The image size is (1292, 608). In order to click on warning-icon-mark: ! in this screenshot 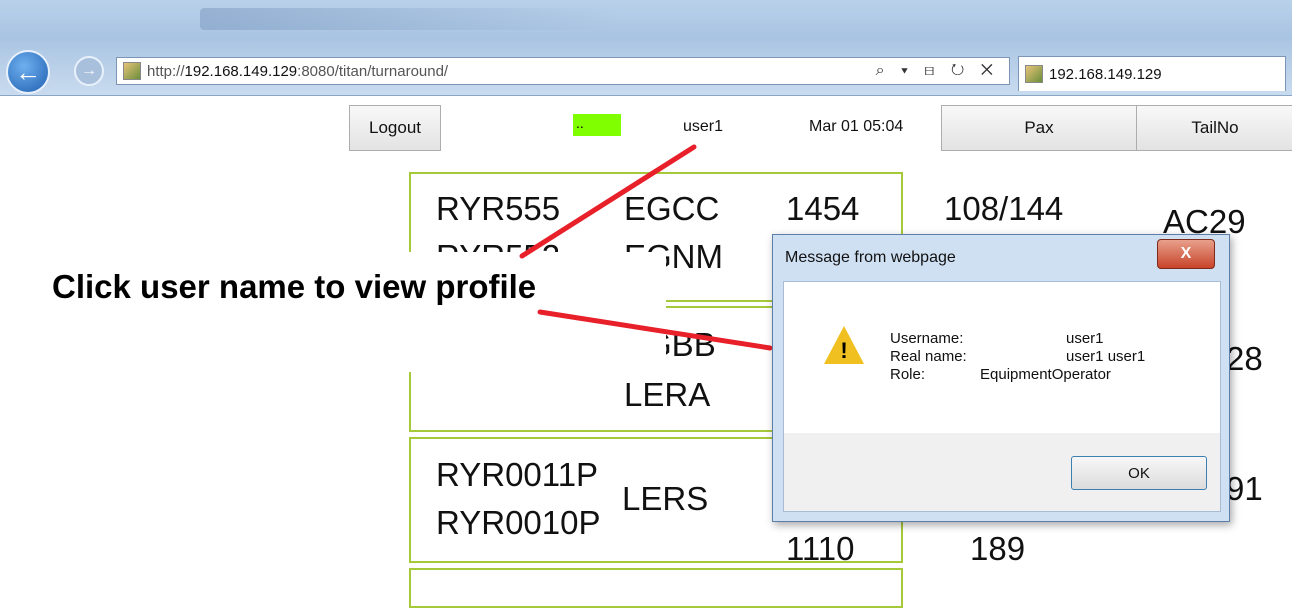, I will do `click(844, 350)`.